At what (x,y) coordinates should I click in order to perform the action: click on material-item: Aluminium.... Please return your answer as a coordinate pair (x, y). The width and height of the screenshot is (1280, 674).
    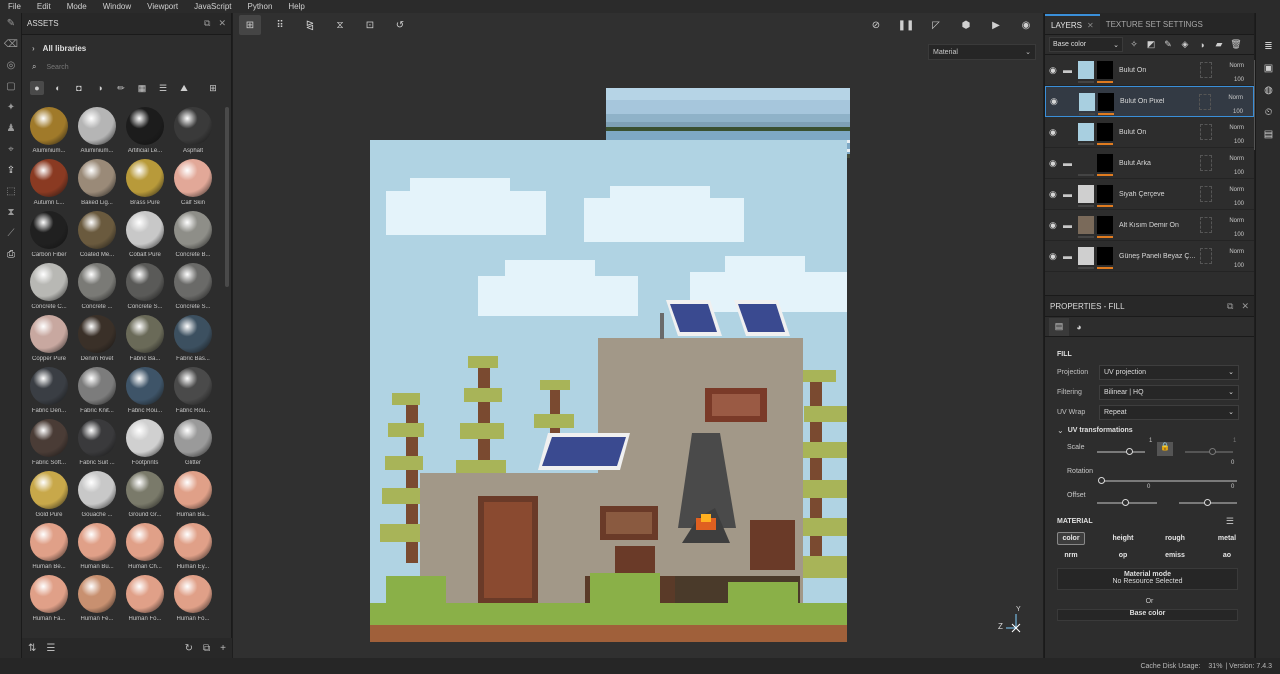
    Looking at the image, I should click on (97, 132).